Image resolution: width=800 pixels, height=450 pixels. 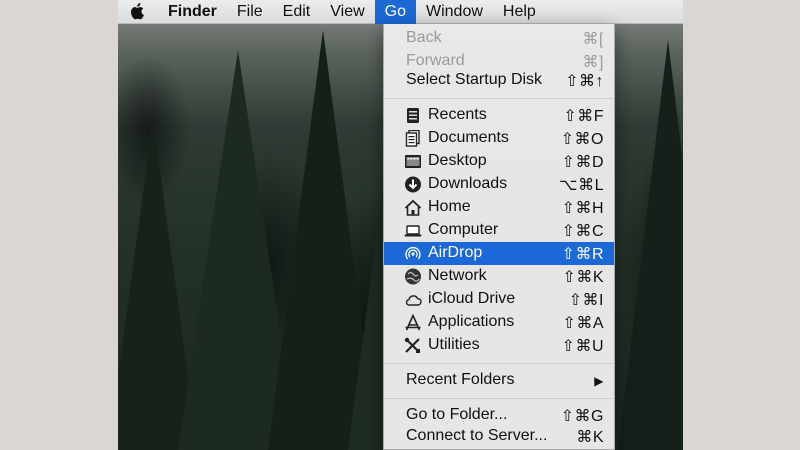 I want to click on menu-item-computer: Computer ⇧⌘C, so click(x=499, y=230).